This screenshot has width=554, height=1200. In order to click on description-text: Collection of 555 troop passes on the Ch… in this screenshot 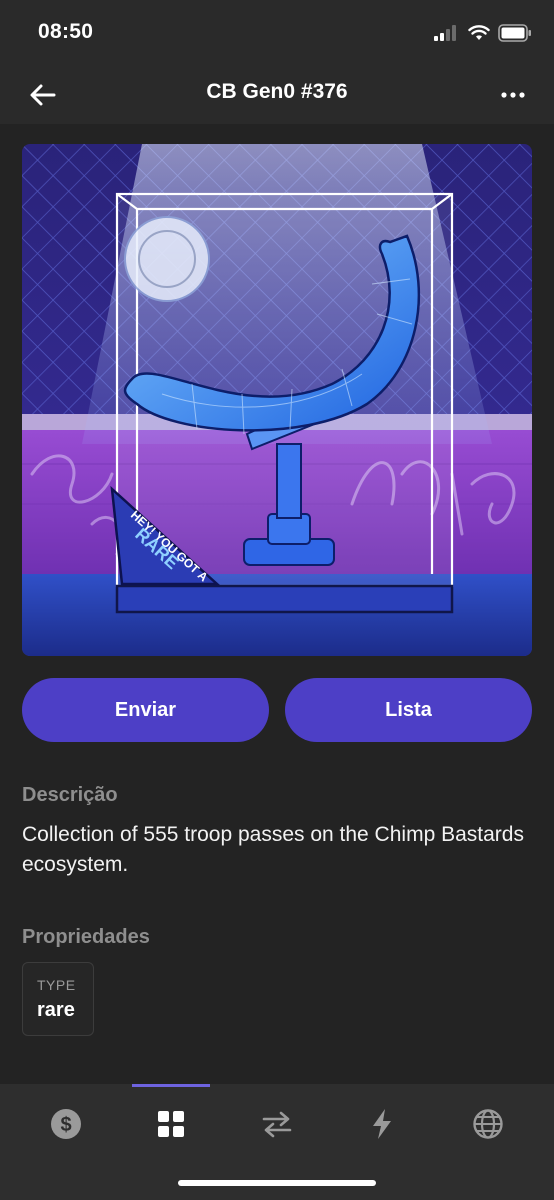, I will do `click(273, 849)`.